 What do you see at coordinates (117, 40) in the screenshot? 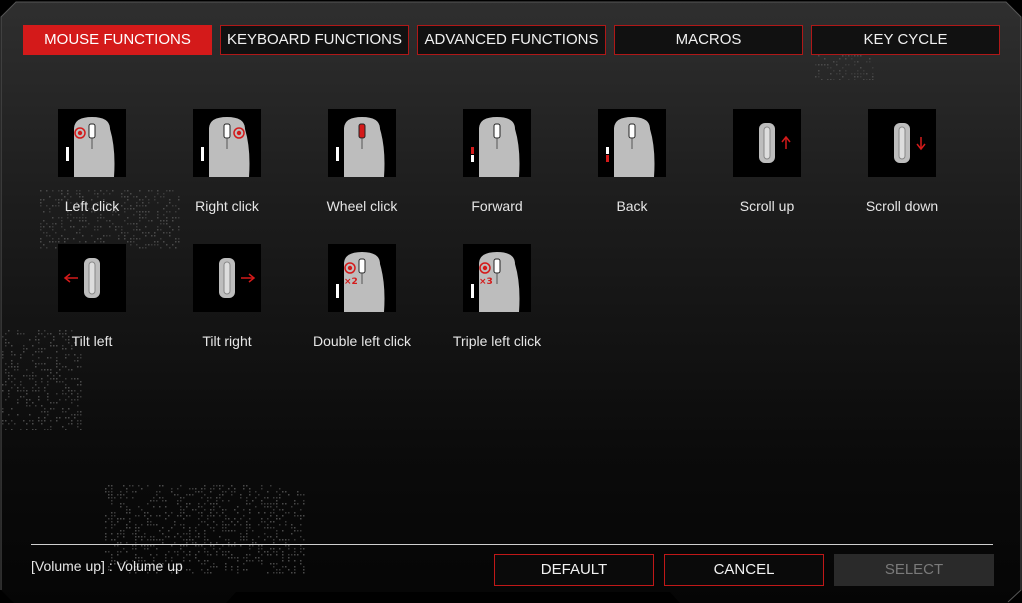
I see `tab-mouse-functions: MOUSE FUNCTIONS` at bounding box center [117, 40].